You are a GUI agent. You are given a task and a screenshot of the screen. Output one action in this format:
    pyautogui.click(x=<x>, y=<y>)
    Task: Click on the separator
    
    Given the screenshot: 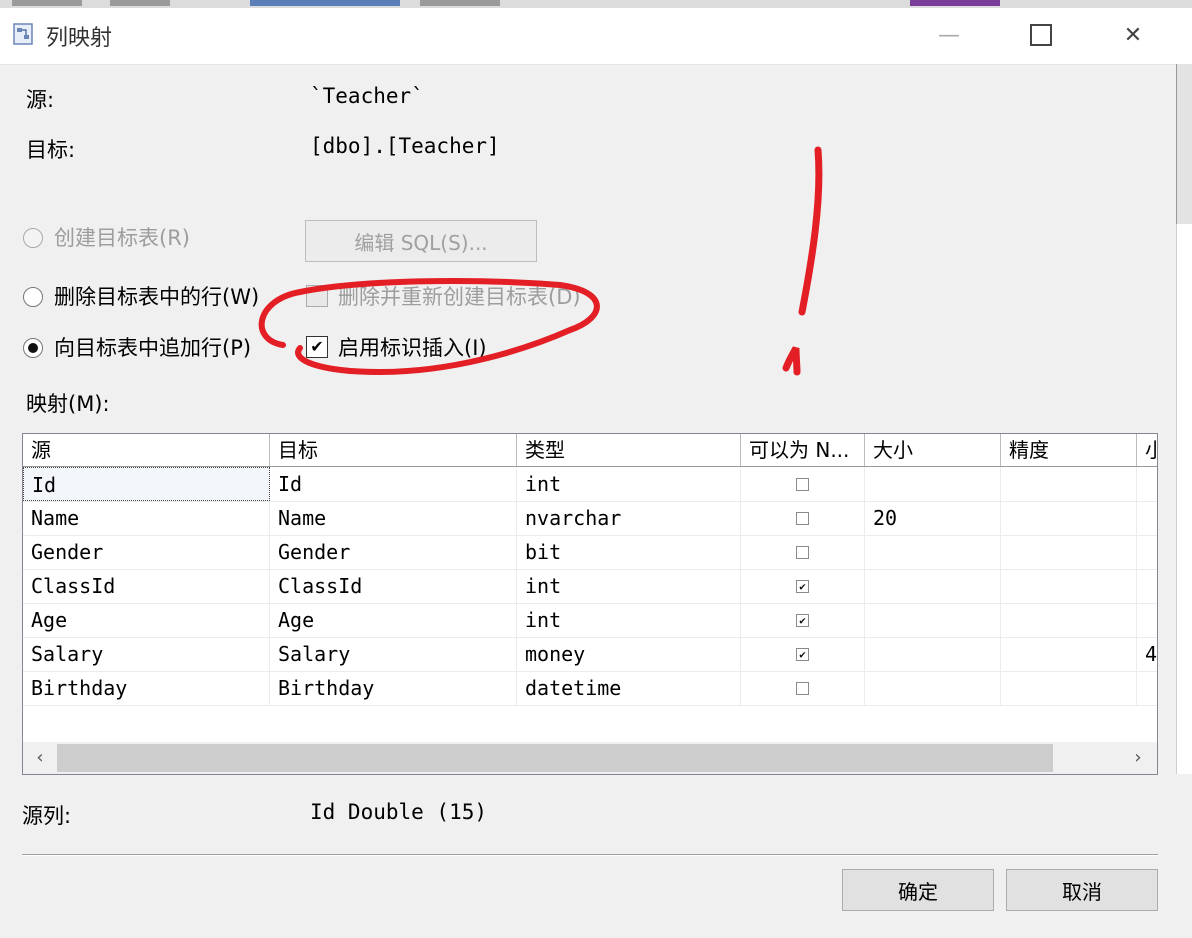 What is the action you would take?
    pyautogui.click(x=590, y=855)
    